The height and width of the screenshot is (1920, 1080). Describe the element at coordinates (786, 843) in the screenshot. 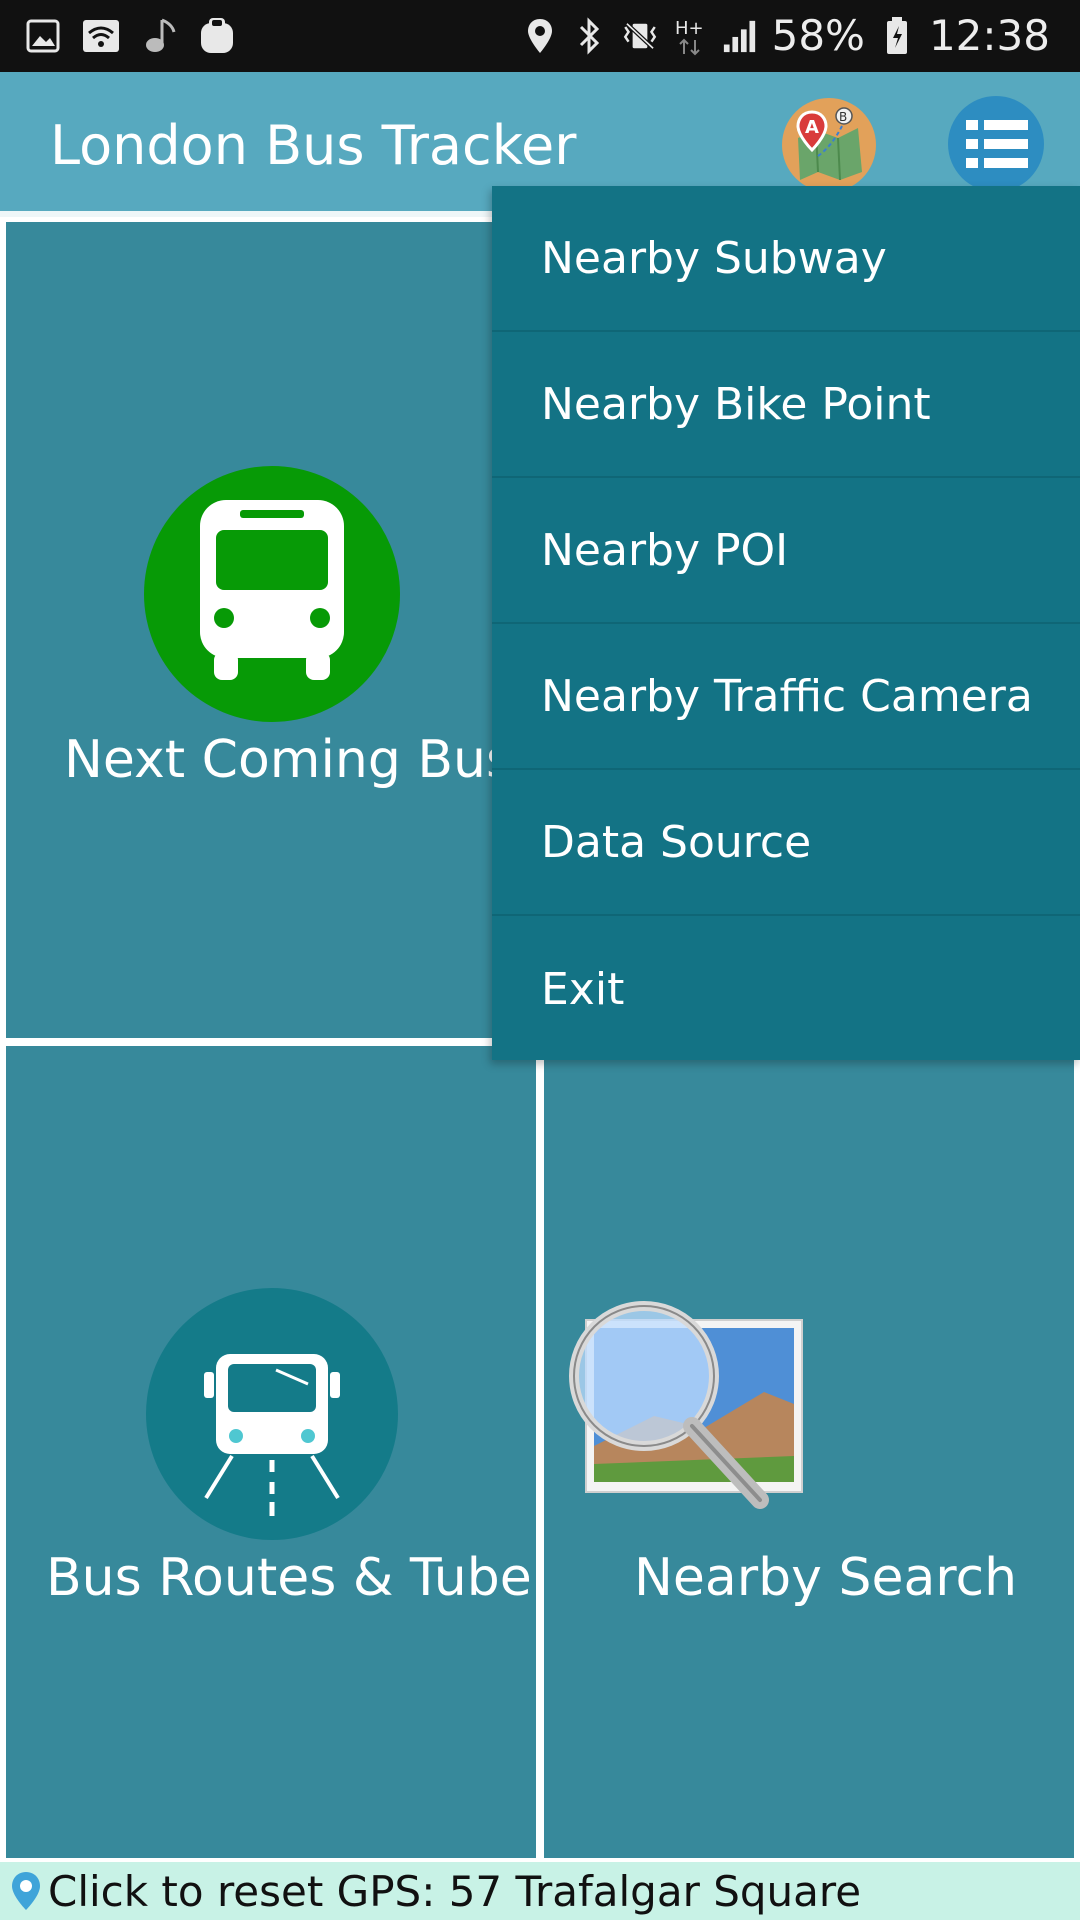

I see `menu-item-data-source: Data Source` at that location.